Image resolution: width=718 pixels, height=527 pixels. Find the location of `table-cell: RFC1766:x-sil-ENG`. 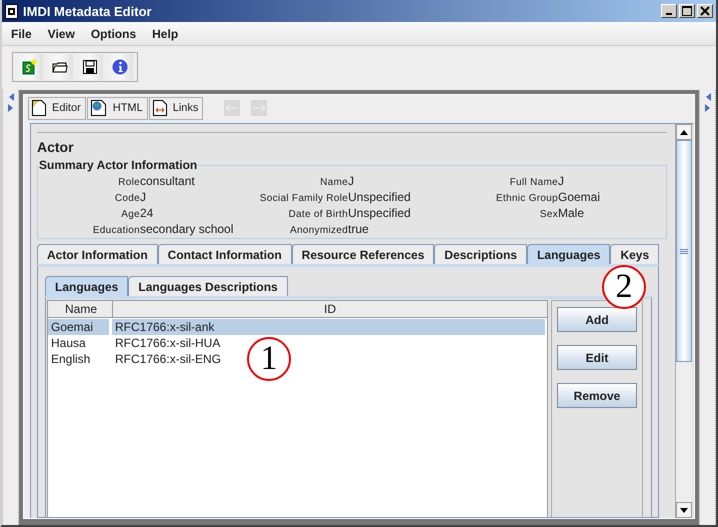

table-cell: RFC1766:x-sil-ENG is located at coordinates (167, 359).